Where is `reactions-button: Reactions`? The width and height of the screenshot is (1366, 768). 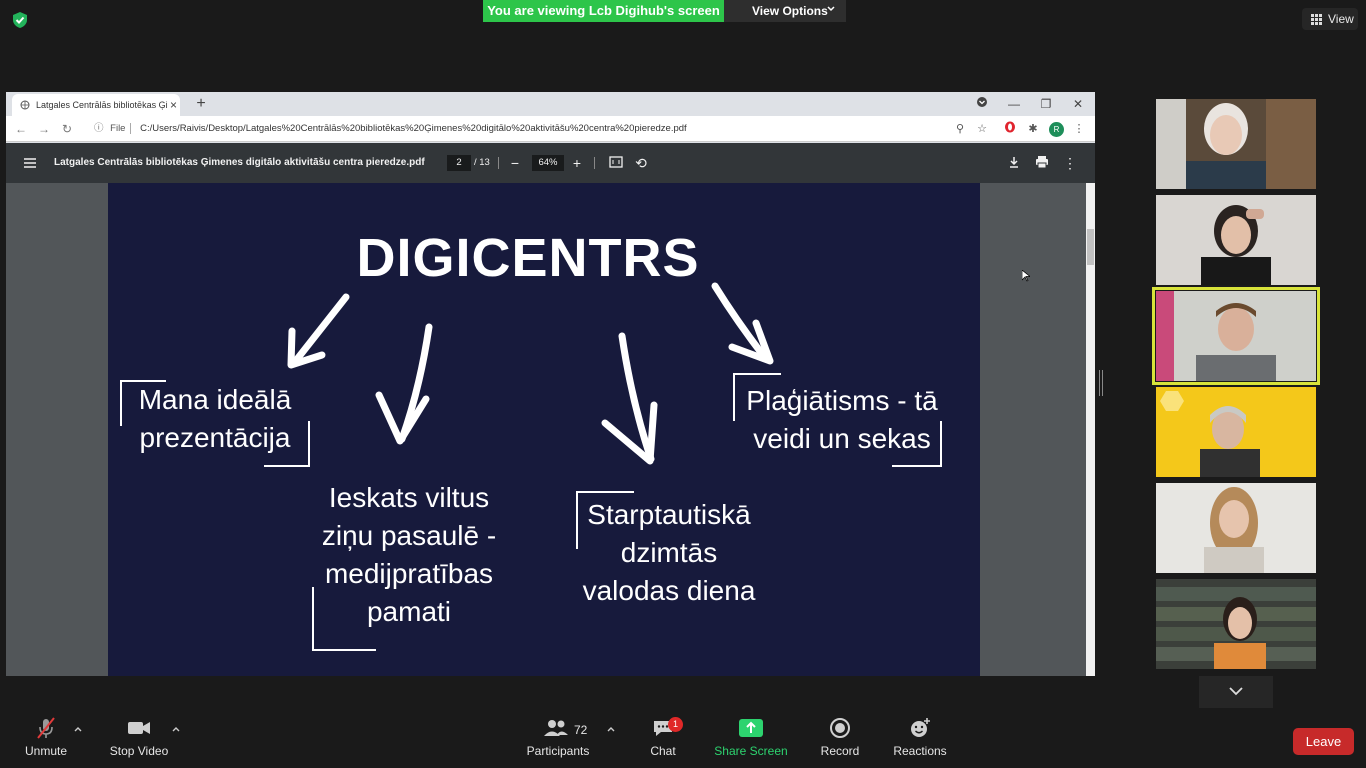
reactions-button: Reactions is located at coordinates (920, 737).